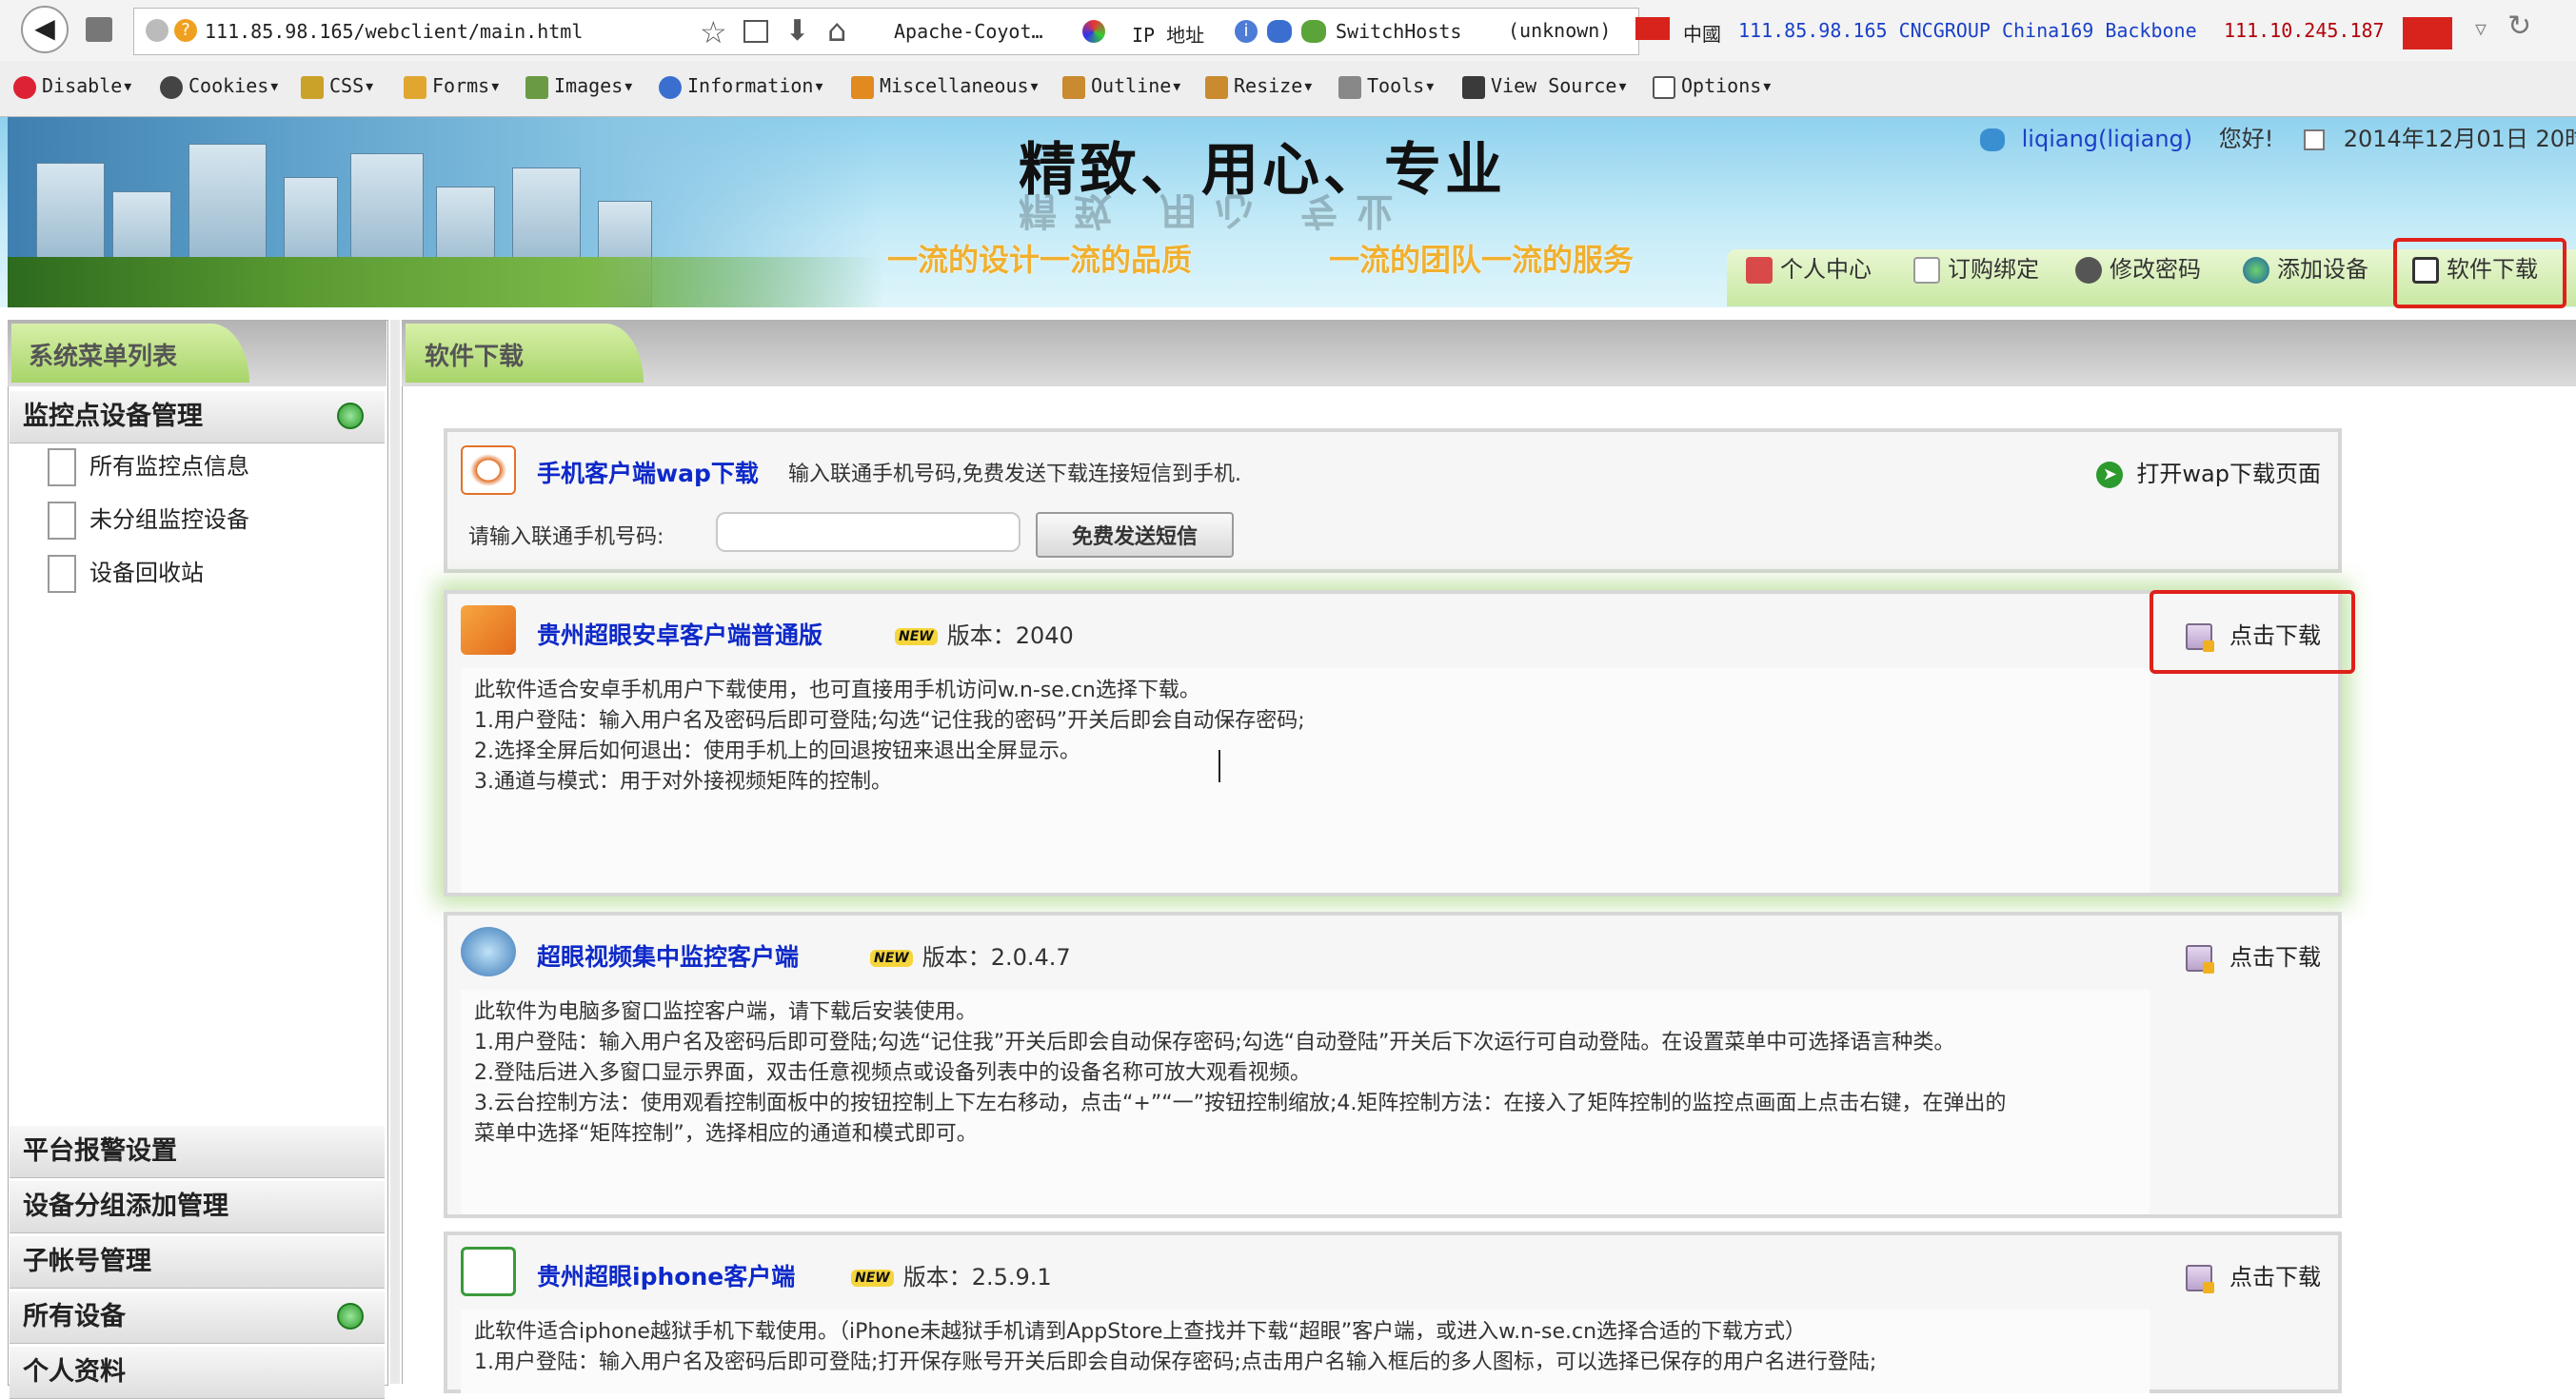 Image resolution: width=2576 pixels, height=1399 pixels. Describe the element at coordinates (475, 357) in the screenshot. I see `main-title: 软件下载` at that location.